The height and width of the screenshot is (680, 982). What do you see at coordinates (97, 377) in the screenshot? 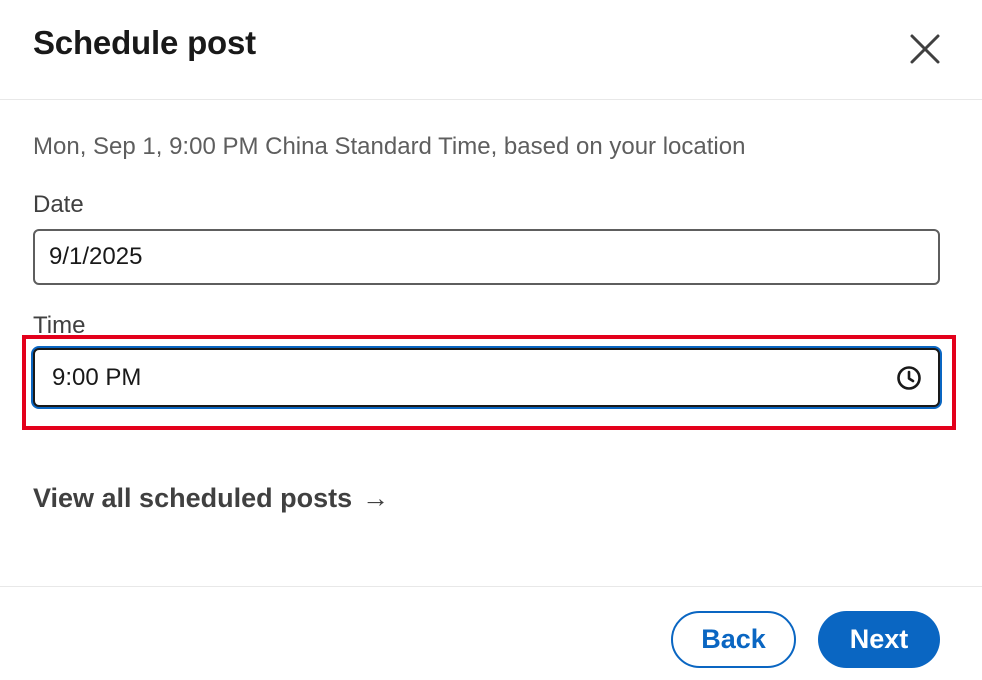
I see `time-value: 9:00 PM` at bounding box center [97, 377].